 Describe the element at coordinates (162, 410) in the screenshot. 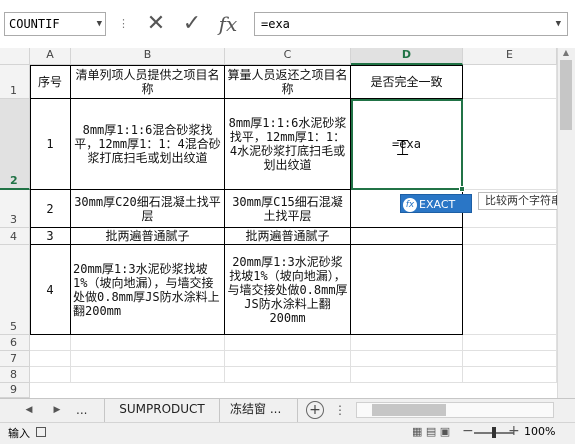

I see `sheet-tab-sumproduct: SUMPRODUCT` at that location.